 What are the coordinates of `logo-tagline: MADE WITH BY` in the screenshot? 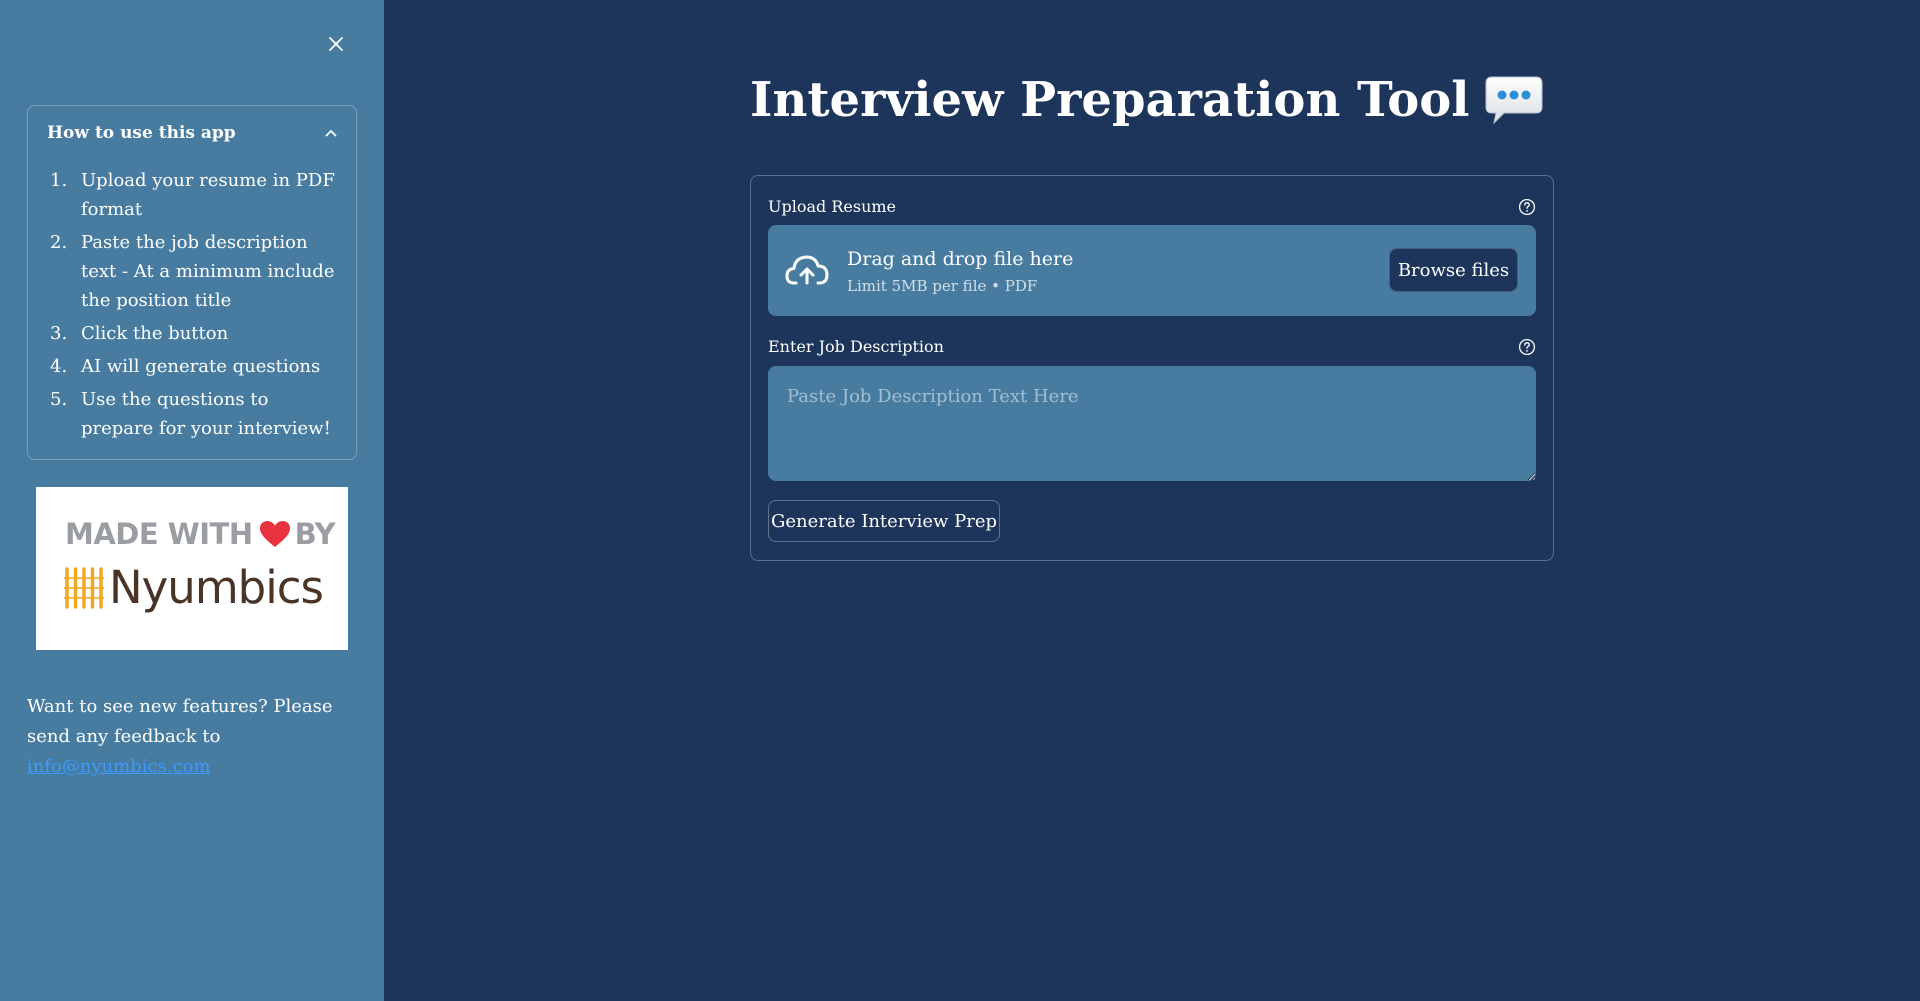 It's located at (200, 534).